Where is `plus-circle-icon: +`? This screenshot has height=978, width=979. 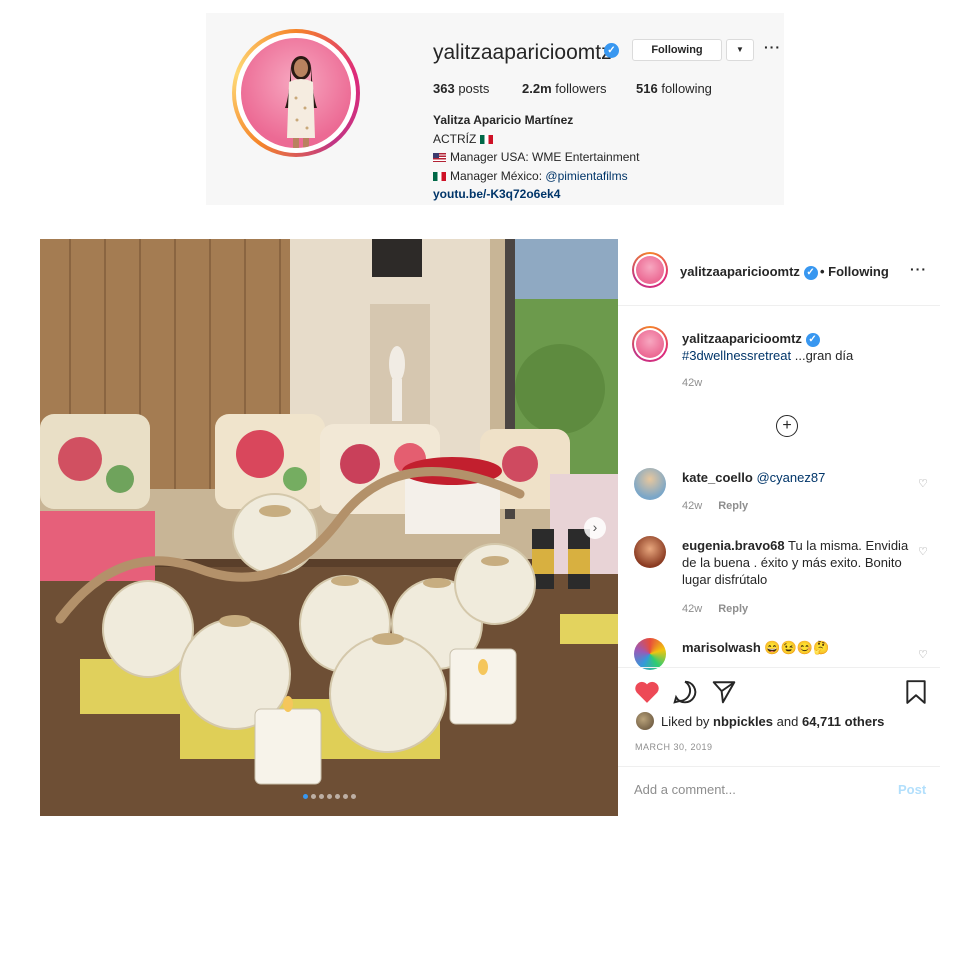
plus-circle-icon: + is located at coordinates (787, 426).